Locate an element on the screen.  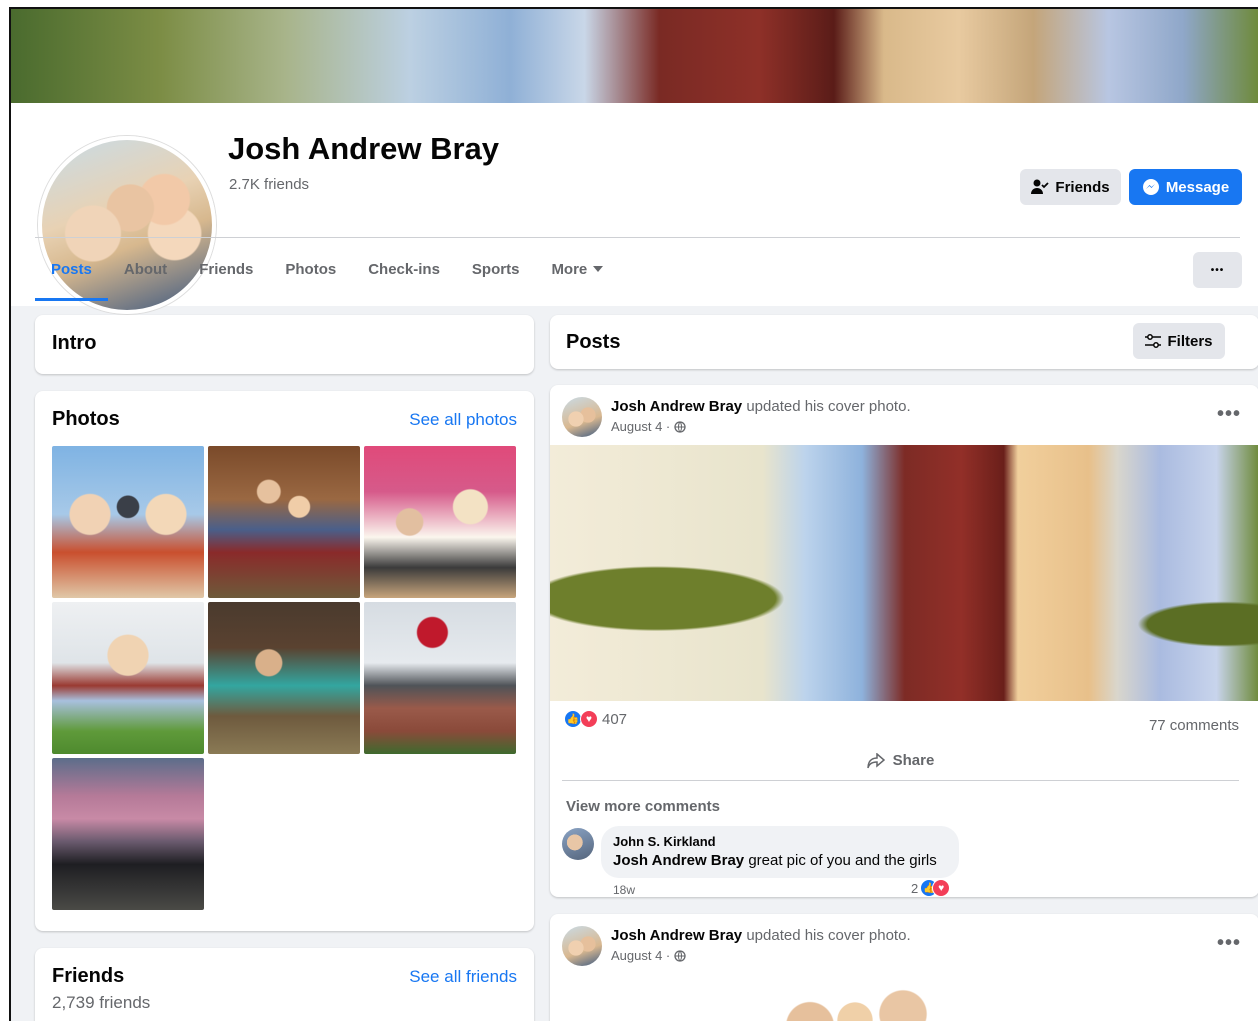
profile-name: Josh Andrew Bray is located at coordinates (364, 148).